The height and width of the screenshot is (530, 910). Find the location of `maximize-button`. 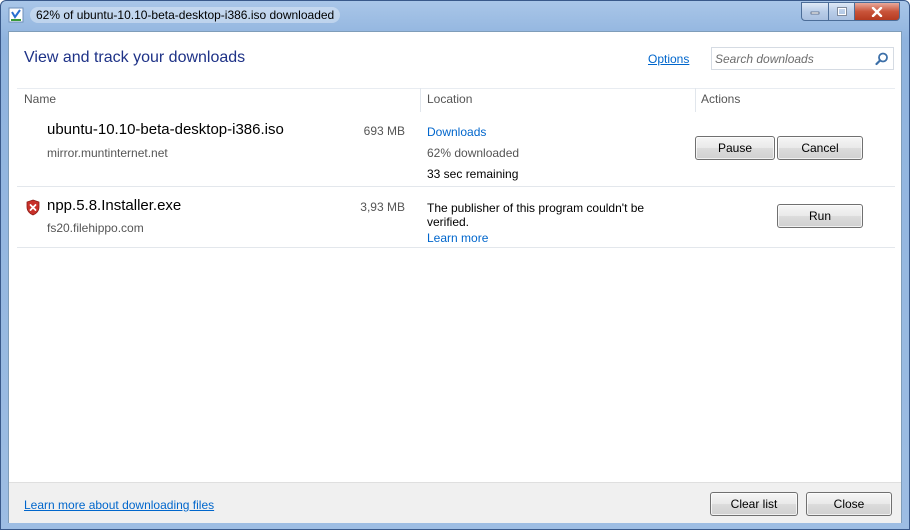

maximize-button is located at coordinates (841, 11).